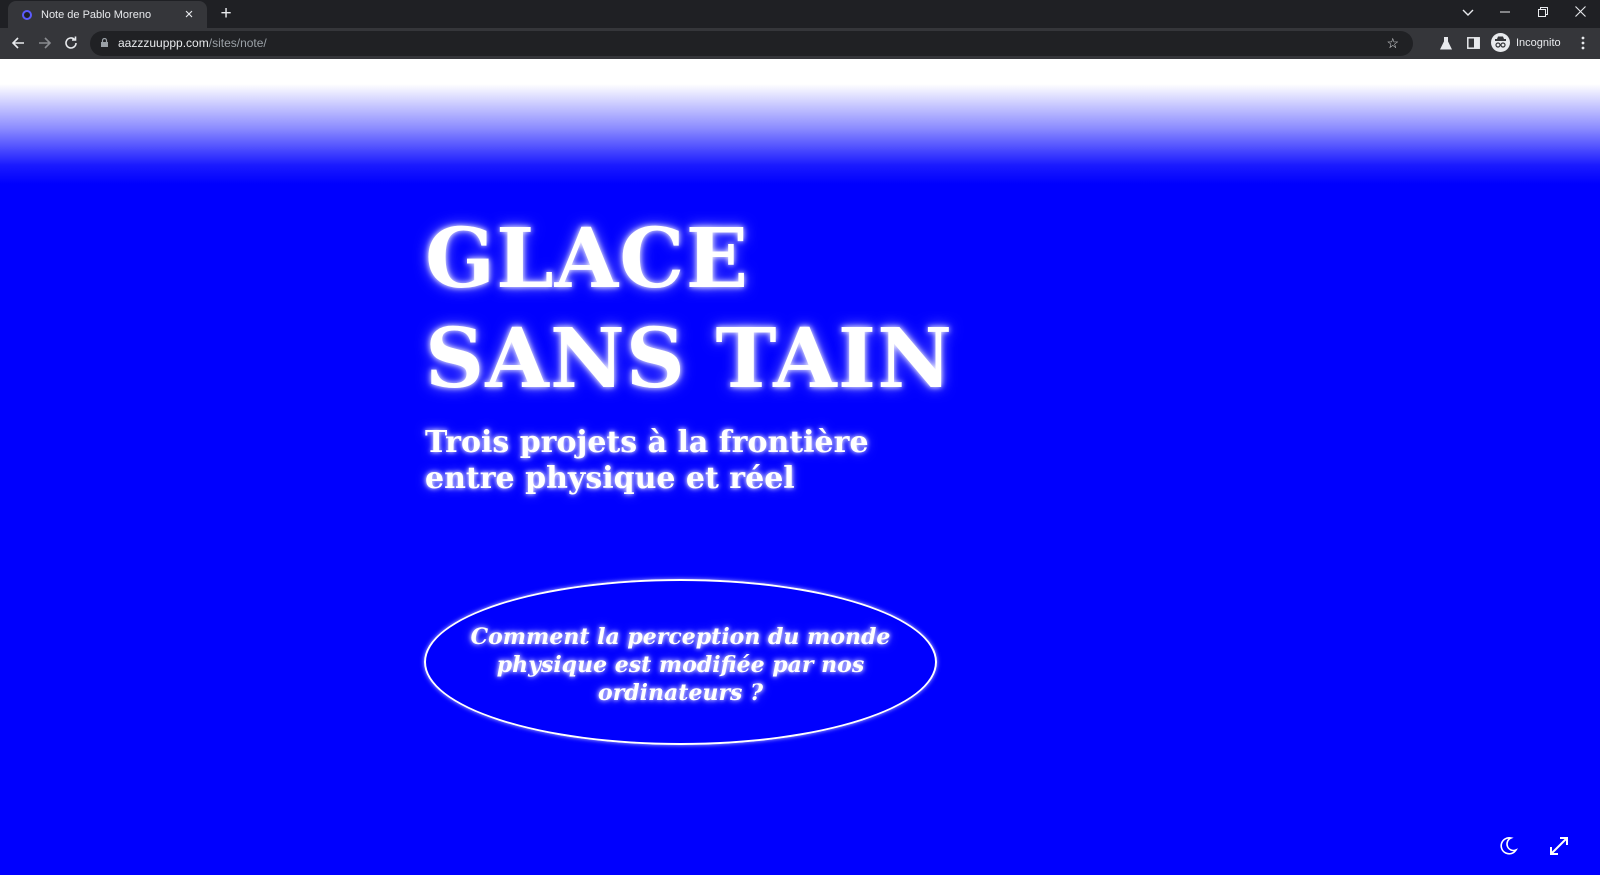 This screenshot has height=875, width=1600. What do you see at coordinates (1580, 13) in the screenshot?
I see `window-close-icon` at bounding box center [1580, 13].